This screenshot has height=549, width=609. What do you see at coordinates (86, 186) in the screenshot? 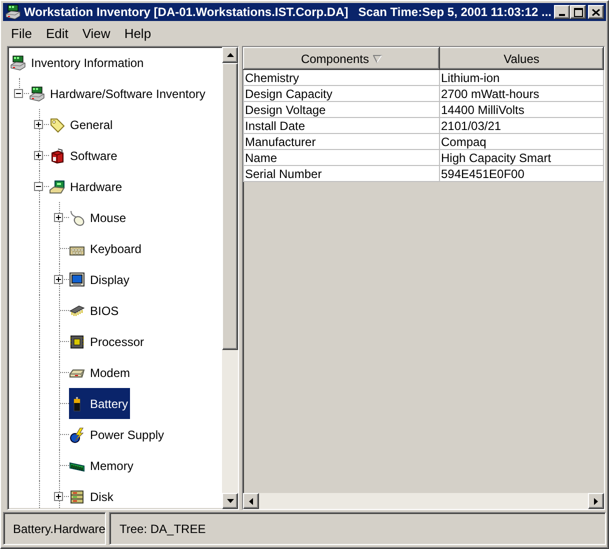
I see `tree-item: Hardware` at bounding box center [86, 186].